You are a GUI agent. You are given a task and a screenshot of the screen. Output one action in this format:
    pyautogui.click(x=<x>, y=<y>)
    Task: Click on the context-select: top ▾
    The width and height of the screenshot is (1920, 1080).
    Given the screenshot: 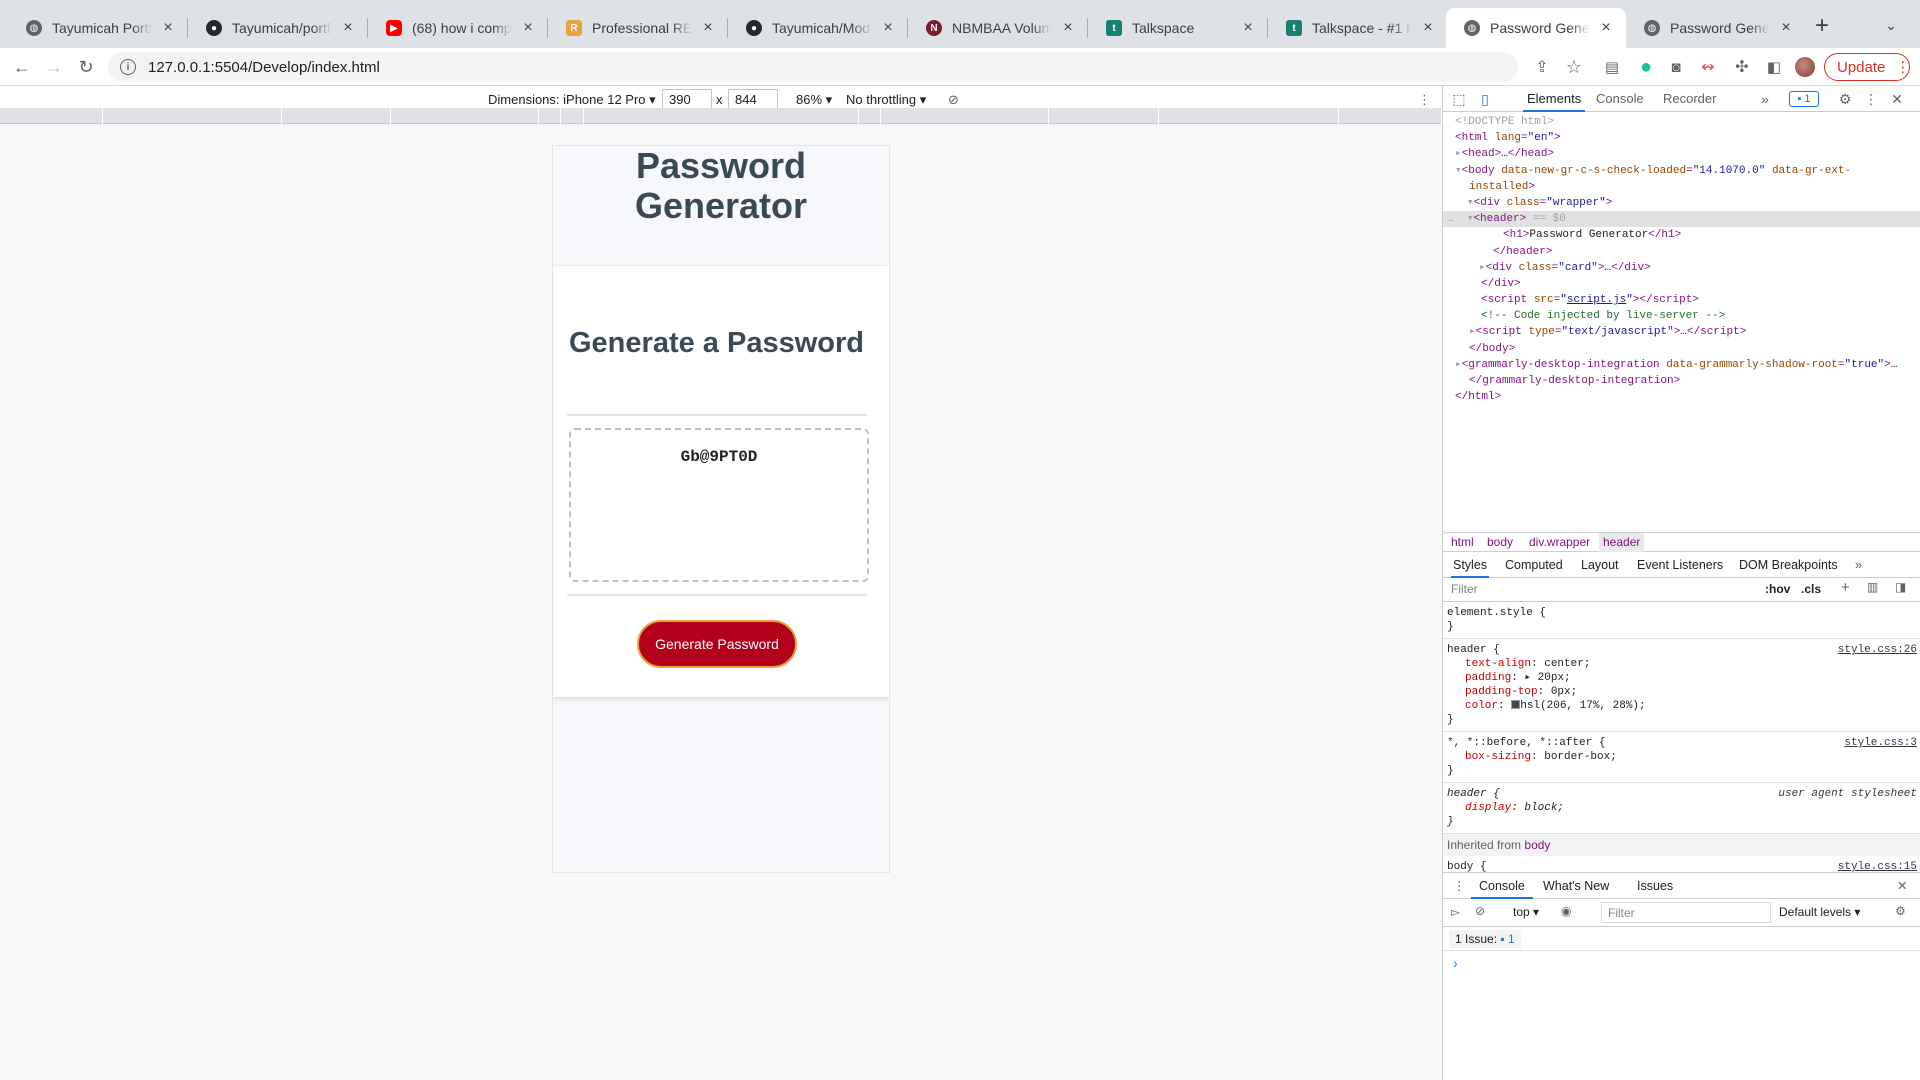 What is the action you would take?
    pyautogui.click(x=1526, y=912)
    